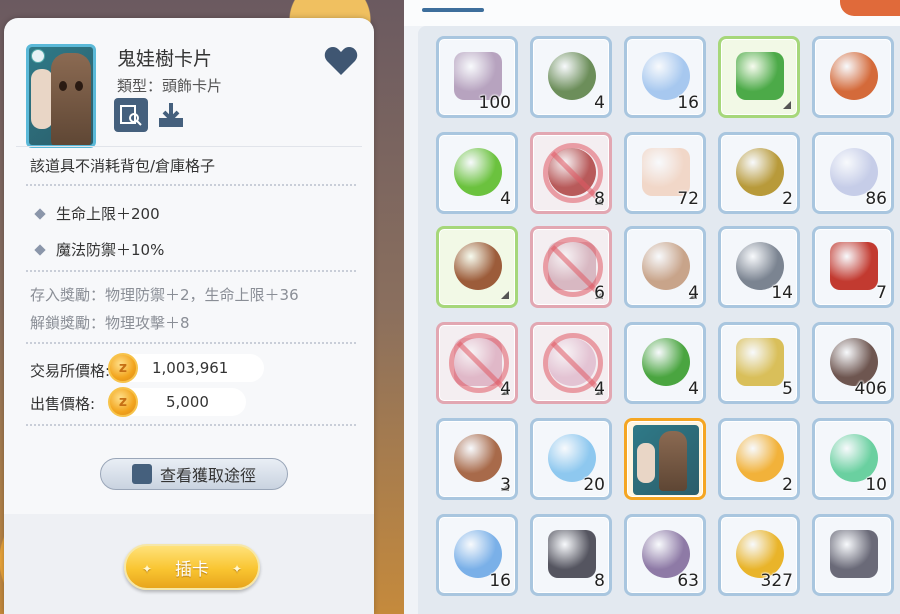 The width and height of the screenshot is (900, 614). I want to click on item-count: 327, so click(776, 581).